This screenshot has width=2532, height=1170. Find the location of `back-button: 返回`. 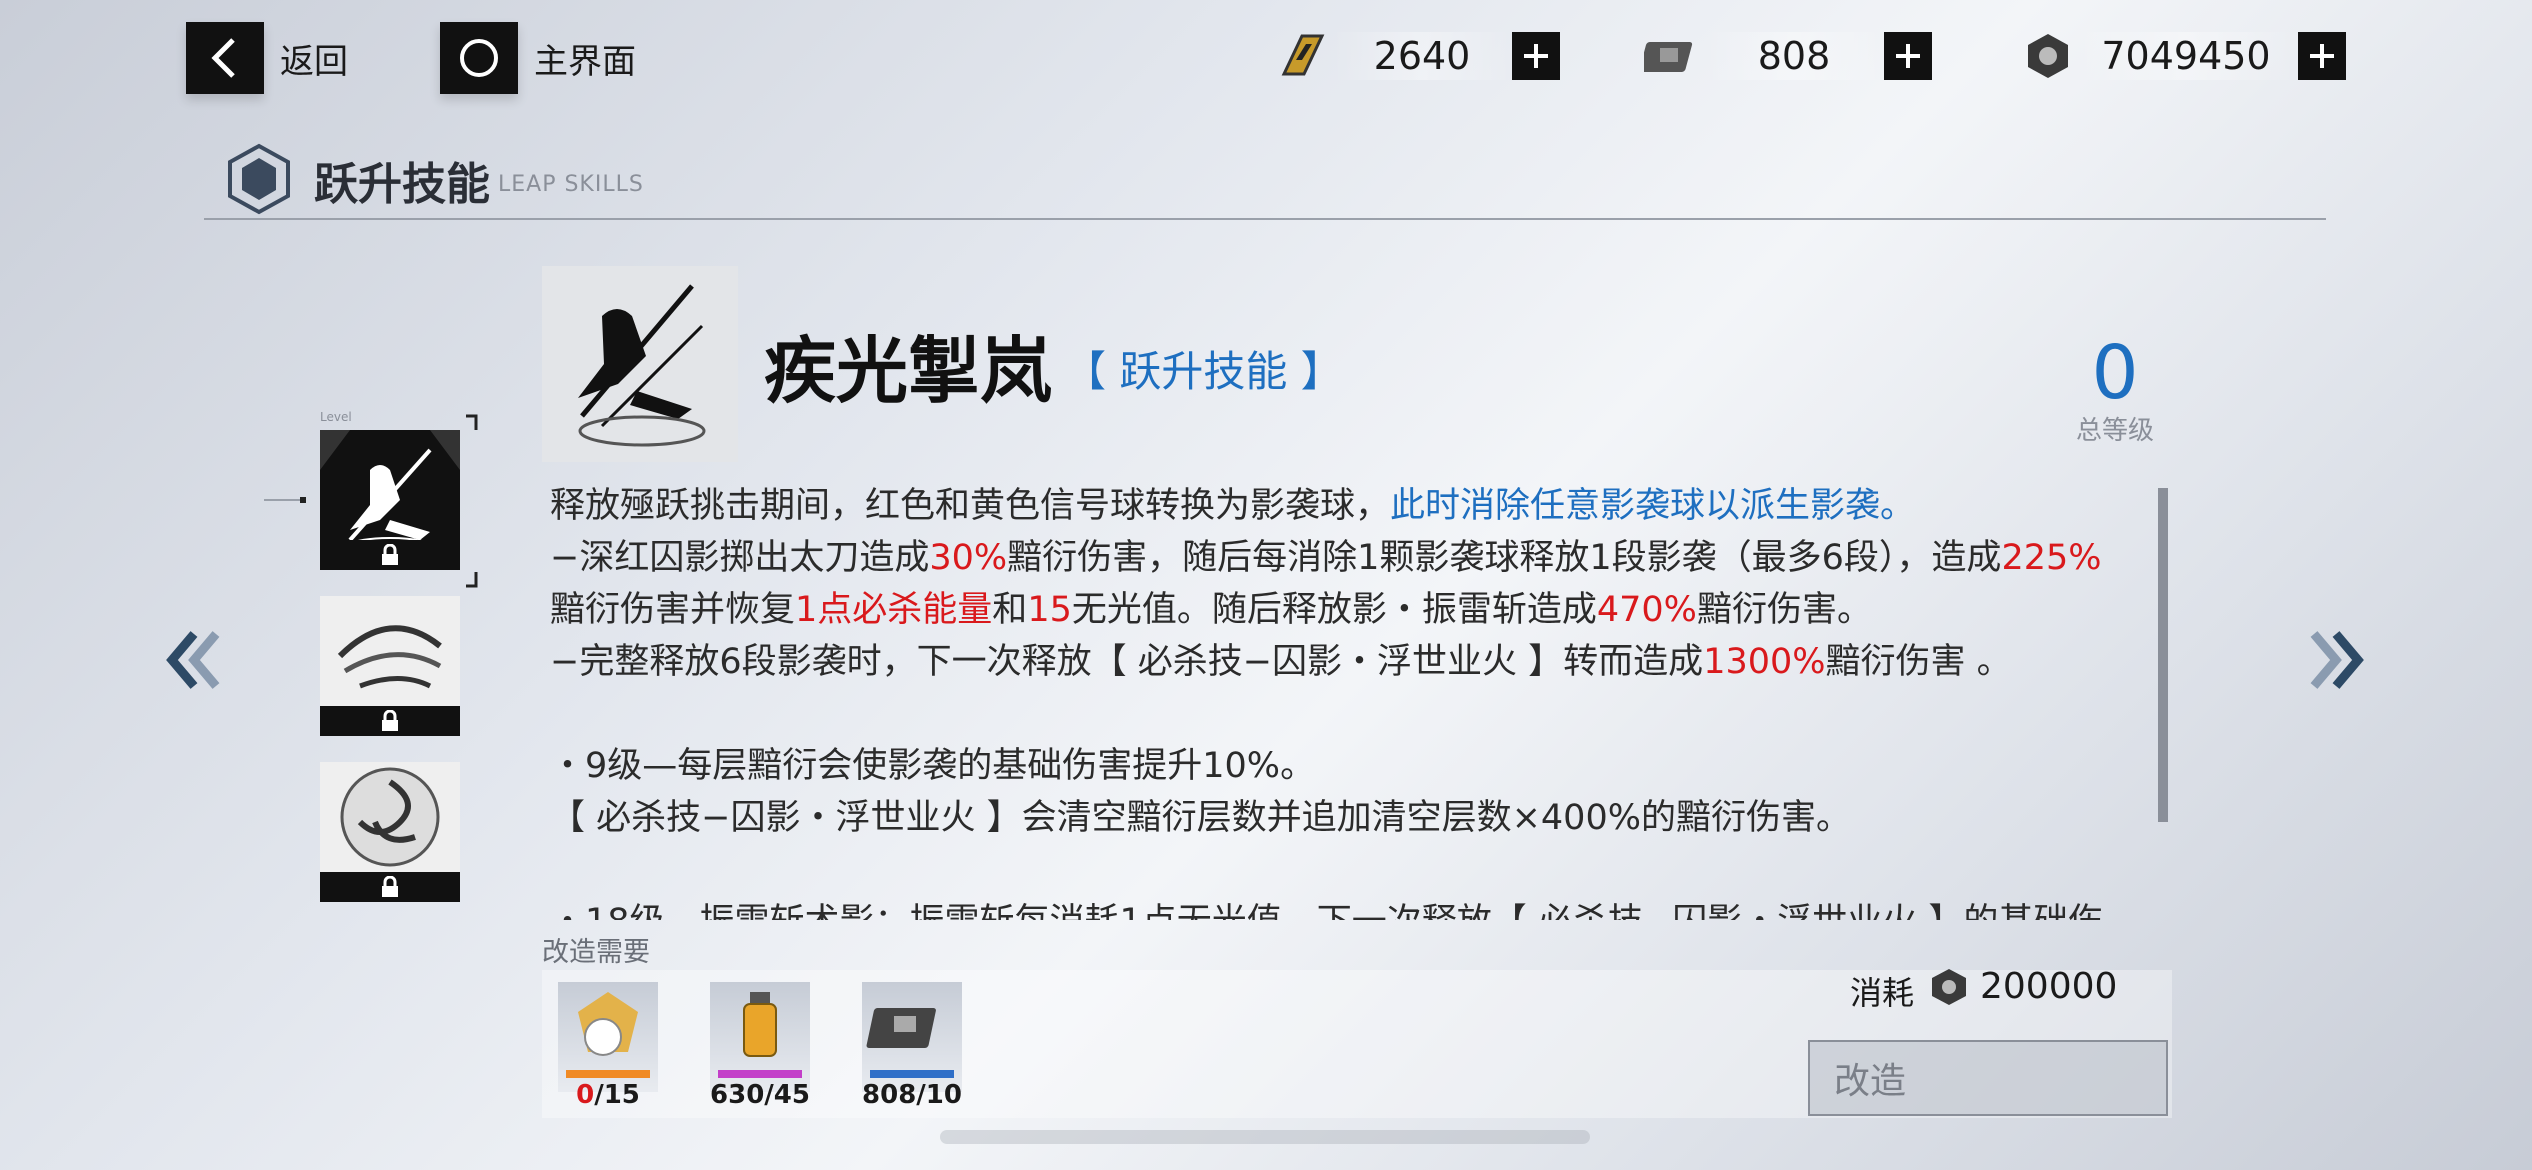

back-button: 返回 is located at coordinates (267, 58).